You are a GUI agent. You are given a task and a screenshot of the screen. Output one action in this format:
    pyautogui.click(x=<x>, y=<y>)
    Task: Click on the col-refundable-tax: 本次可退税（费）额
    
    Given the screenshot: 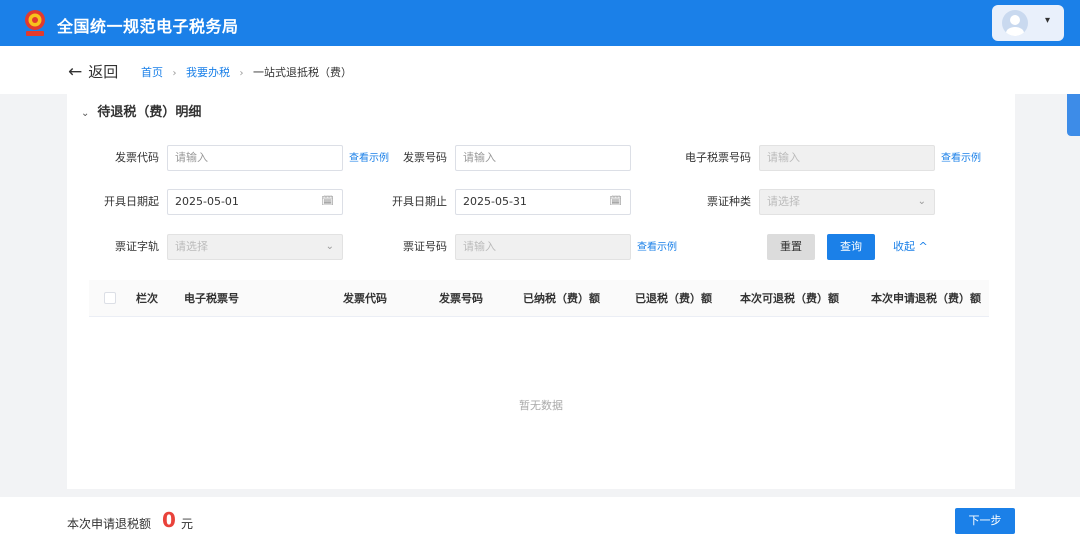 What is the action you would take?
    pyautogui.click(x=789, y=298)
    